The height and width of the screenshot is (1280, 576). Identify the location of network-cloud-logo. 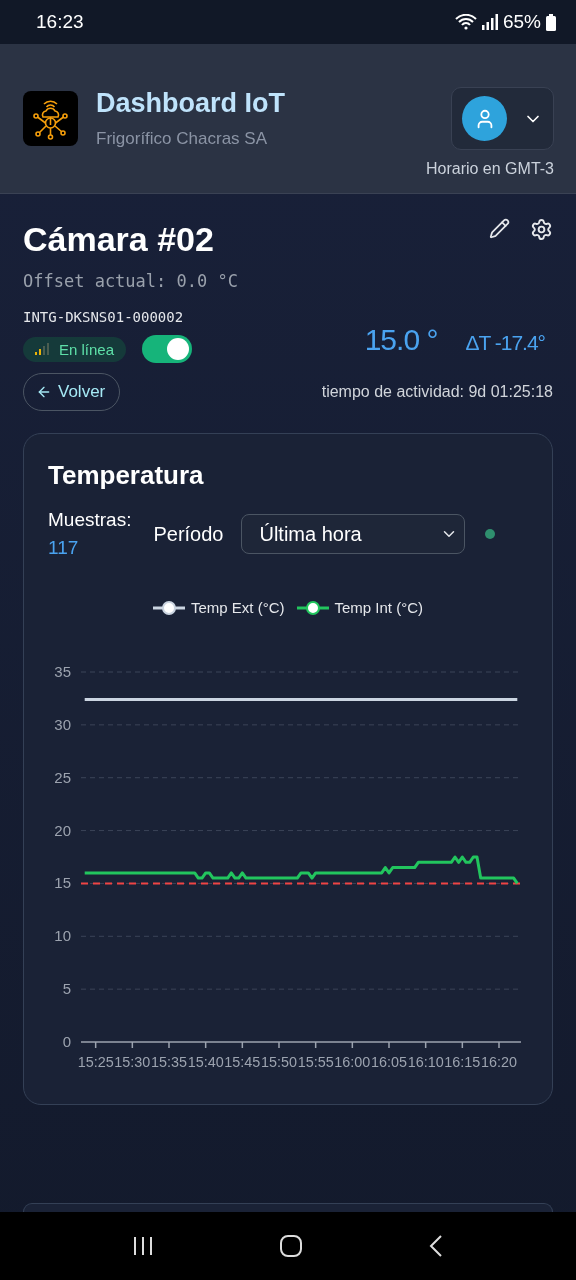
(50, 118).